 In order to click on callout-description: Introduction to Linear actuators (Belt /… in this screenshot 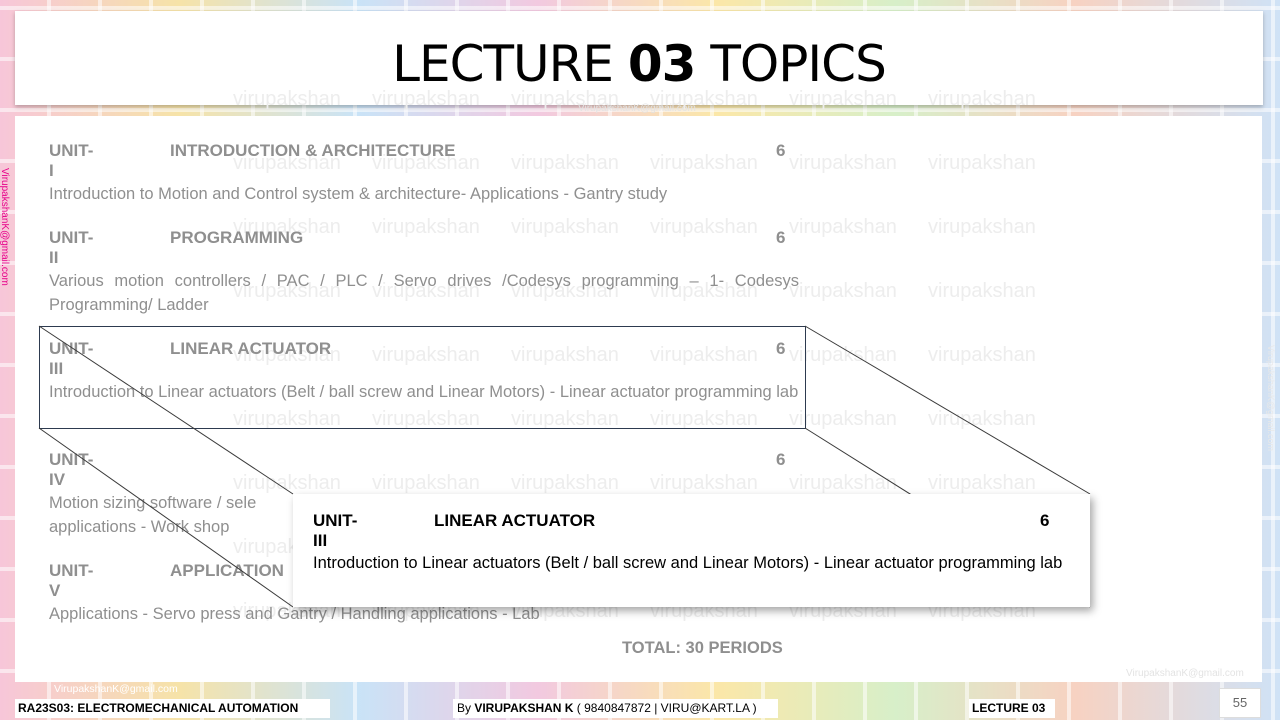, I will do `click(688, 563)`.